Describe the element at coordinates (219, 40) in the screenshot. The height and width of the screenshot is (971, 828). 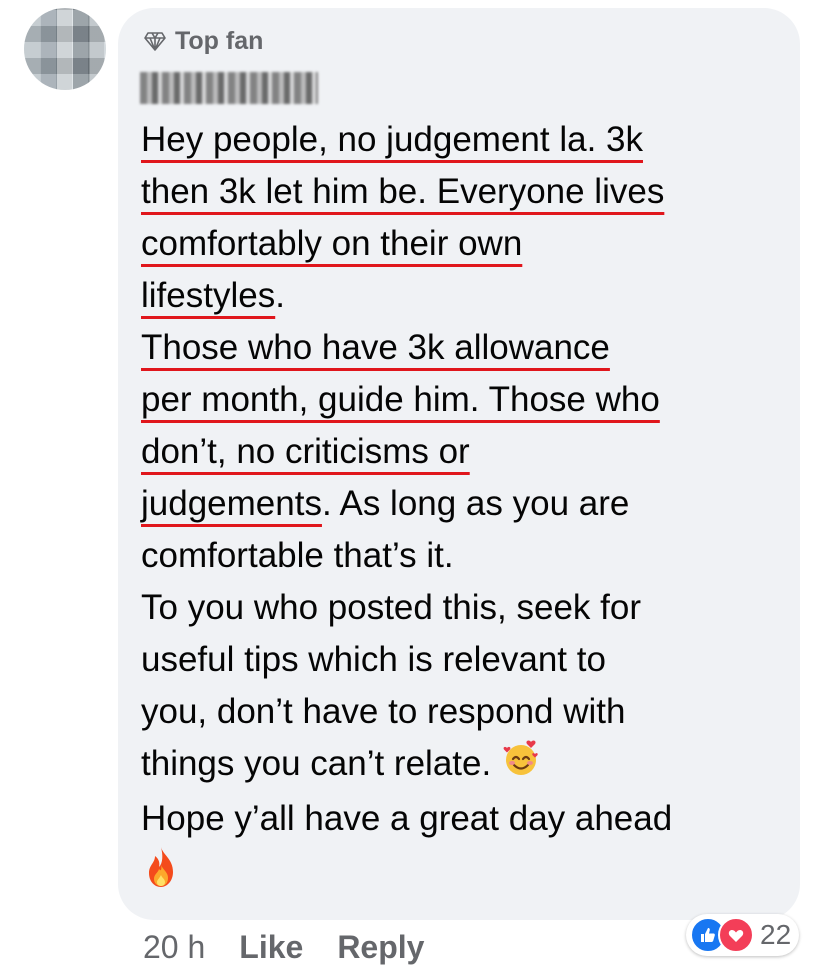
I see `top-fan-label: Top fan` at that location.